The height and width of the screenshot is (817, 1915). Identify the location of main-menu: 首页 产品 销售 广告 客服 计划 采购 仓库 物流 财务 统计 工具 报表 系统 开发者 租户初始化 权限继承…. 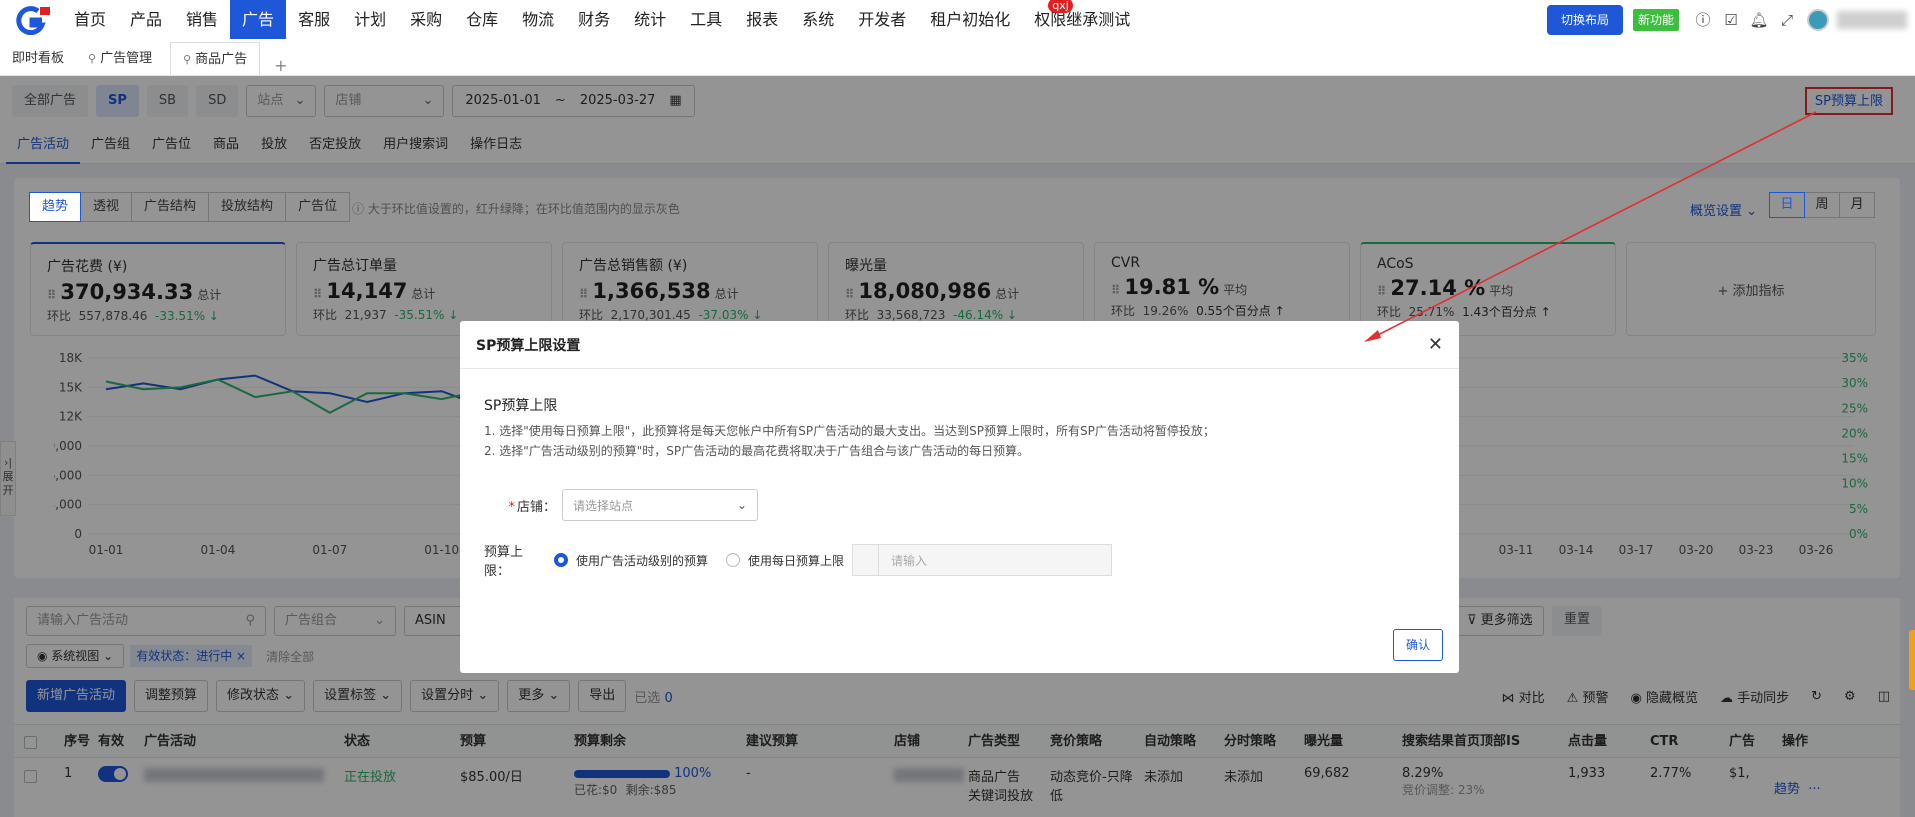
(602, 19).